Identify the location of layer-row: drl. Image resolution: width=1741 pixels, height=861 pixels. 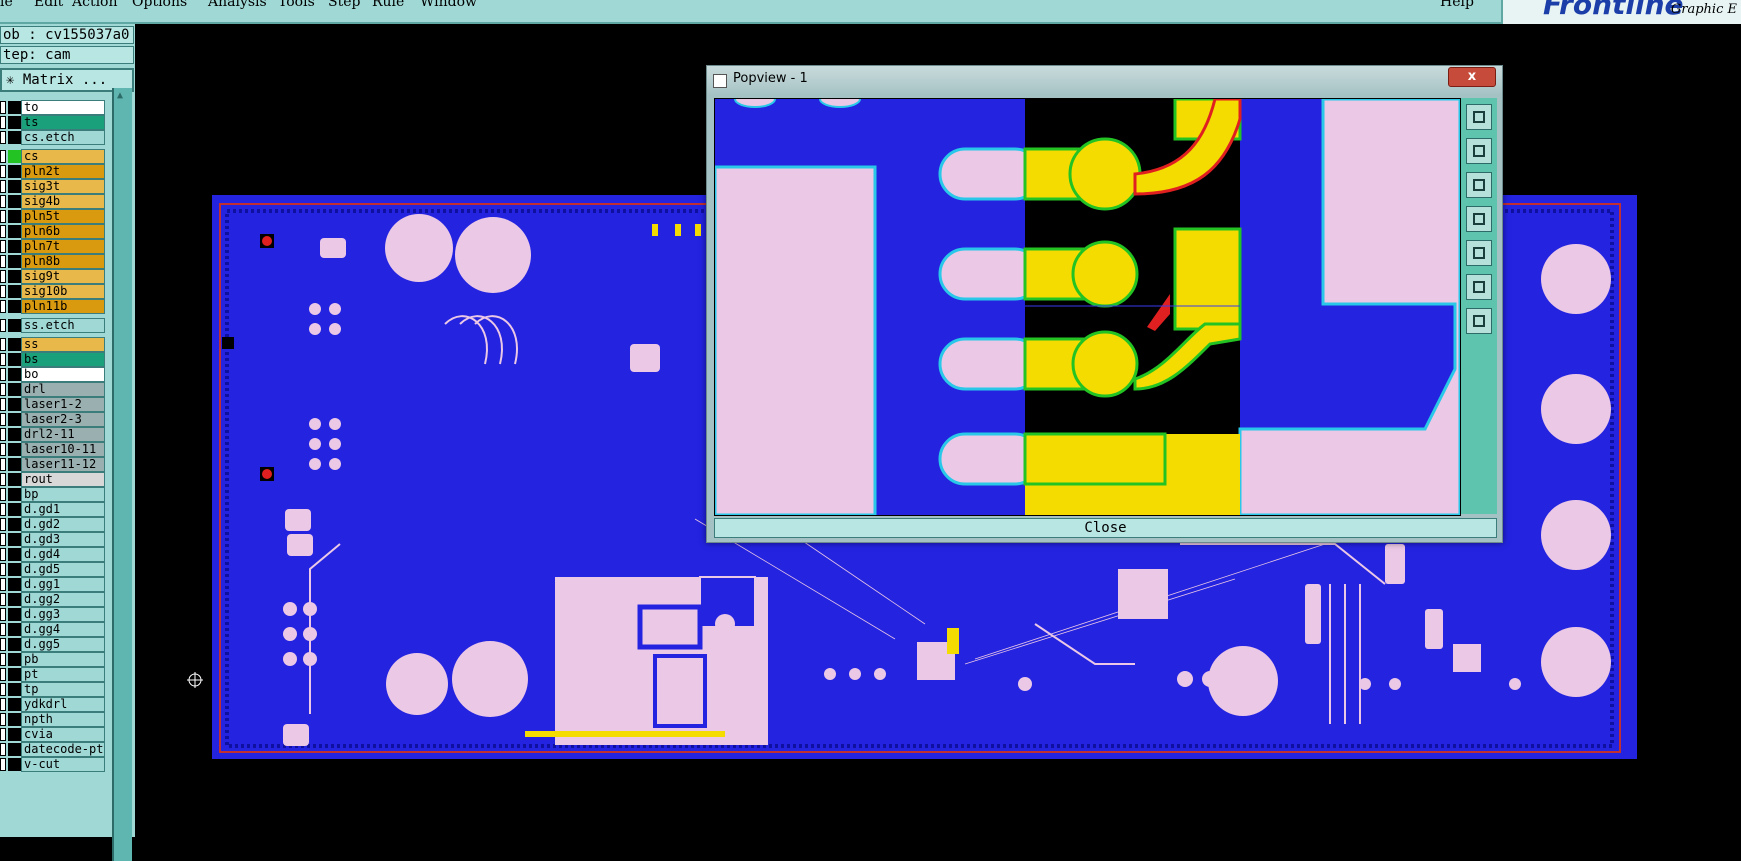
(56, 389).